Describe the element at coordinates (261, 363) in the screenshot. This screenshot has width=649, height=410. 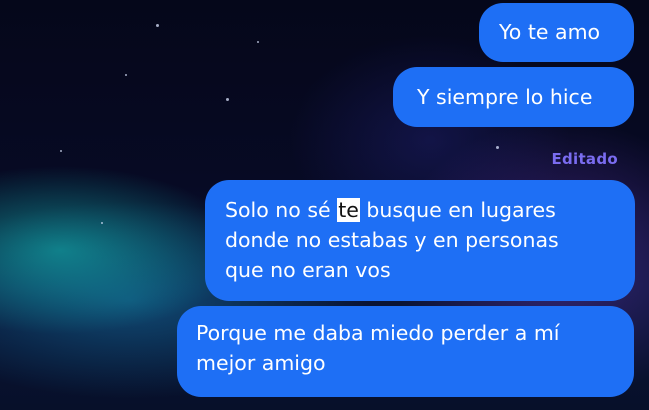
I see `message-line: mejor amigo` at that location.